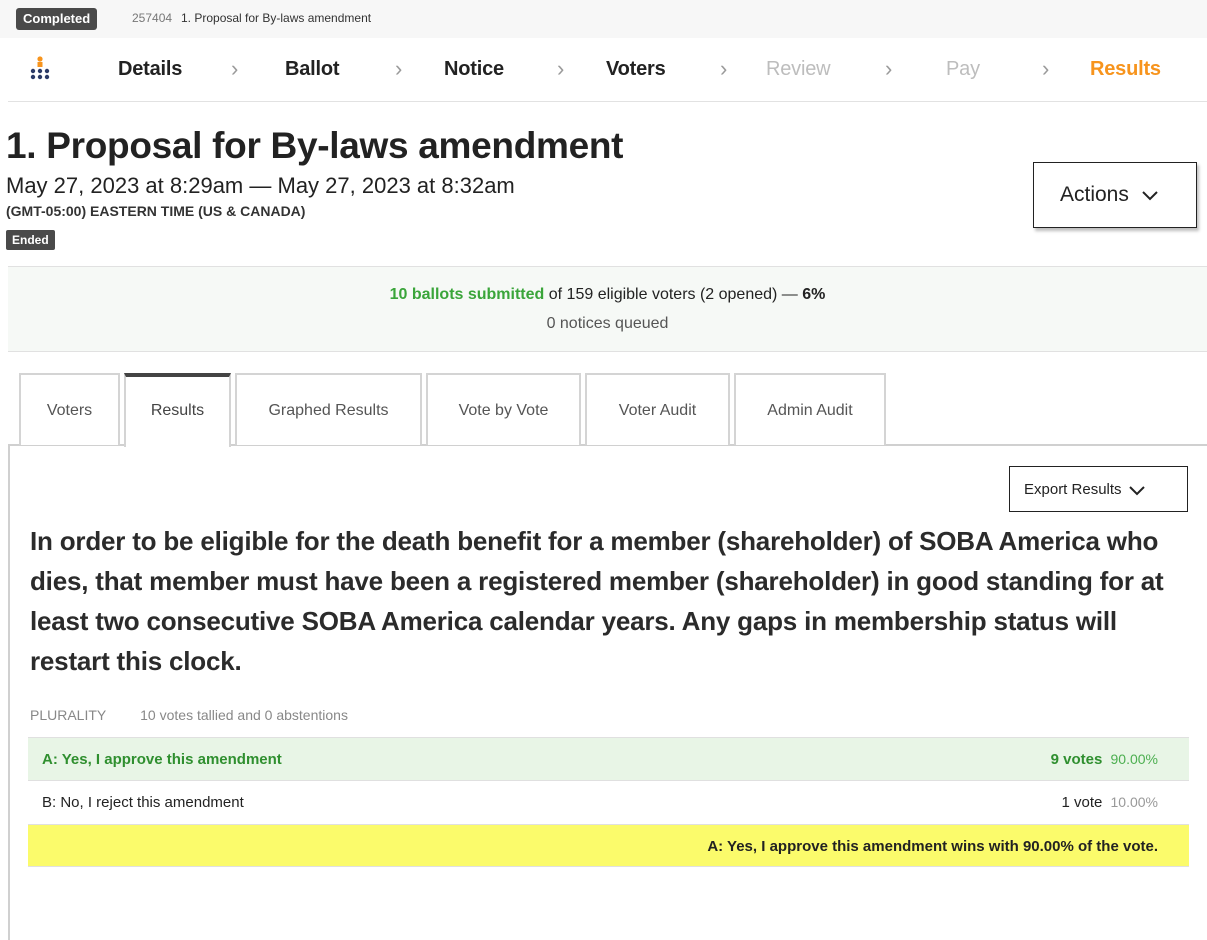  I want to click on tab-results: Results, so click(177, 410).